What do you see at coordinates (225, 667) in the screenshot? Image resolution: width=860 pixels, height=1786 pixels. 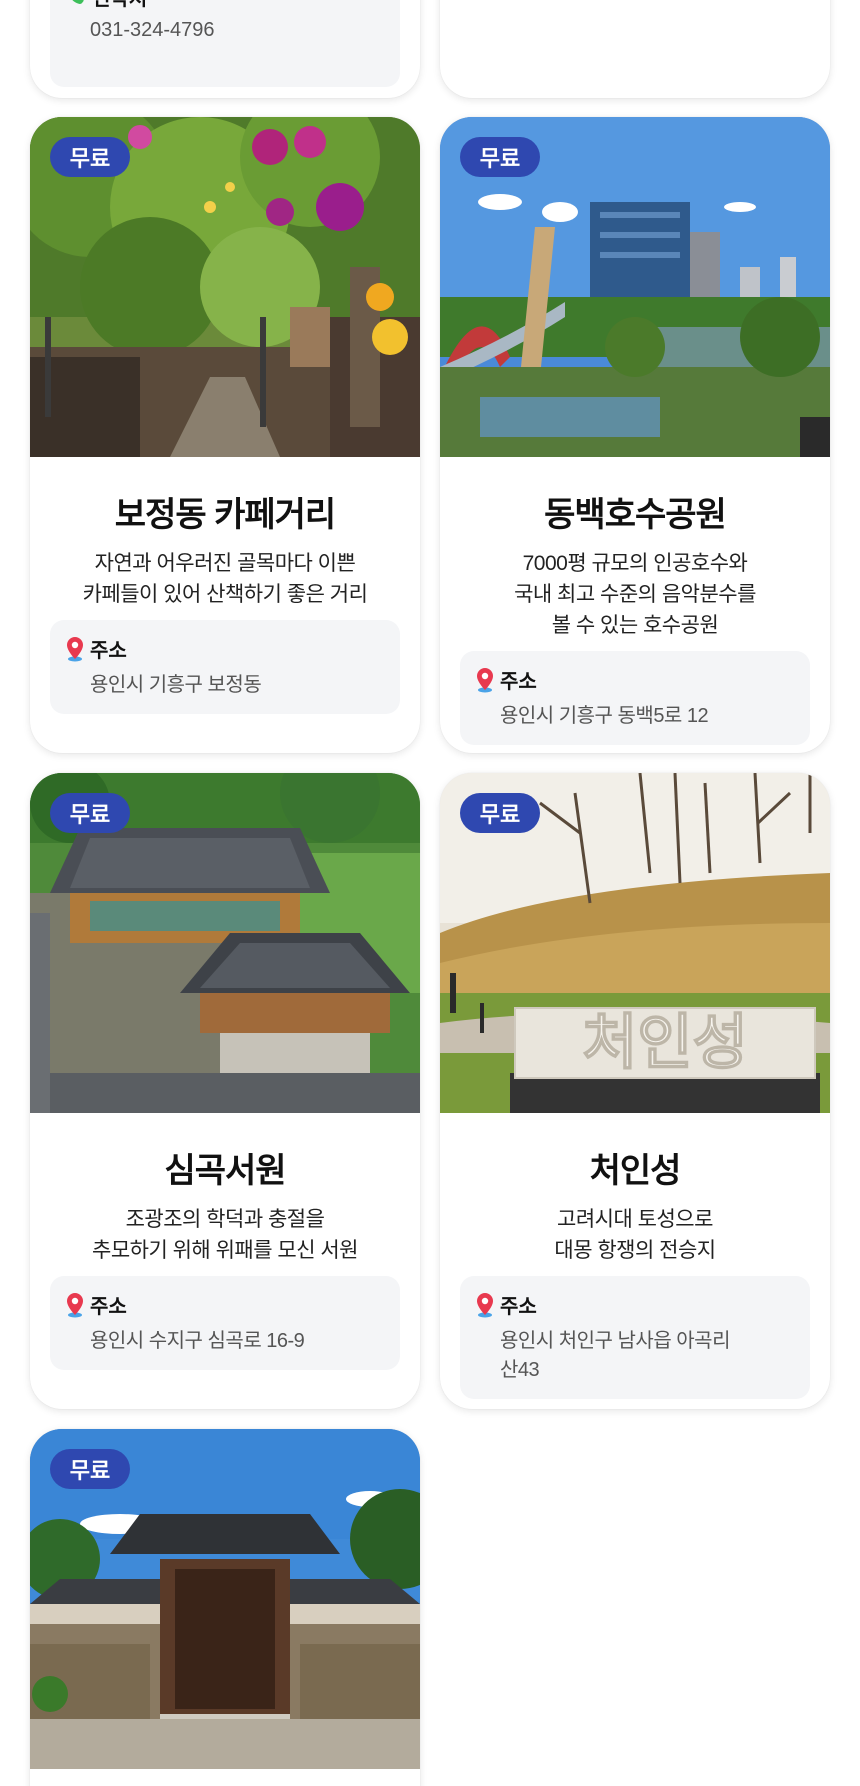 I see `address-box: 주소 용인시 기흥구 보정동` at bounding box center [225, 667].